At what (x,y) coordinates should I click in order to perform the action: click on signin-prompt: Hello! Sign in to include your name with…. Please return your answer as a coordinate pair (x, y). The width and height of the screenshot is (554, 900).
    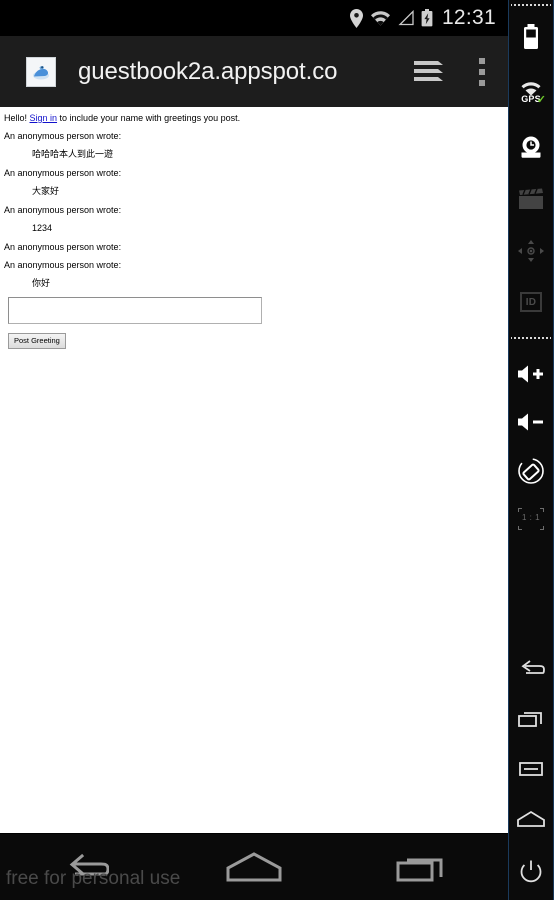
    Looking at the image, I should click on (254, 118).